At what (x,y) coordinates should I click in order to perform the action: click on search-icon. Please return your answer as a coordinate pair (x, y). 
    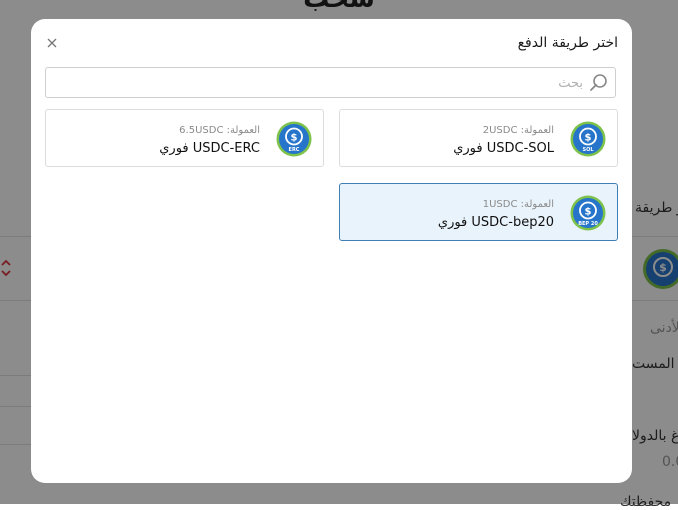
    Looking at the image, I should click on (599, 83).